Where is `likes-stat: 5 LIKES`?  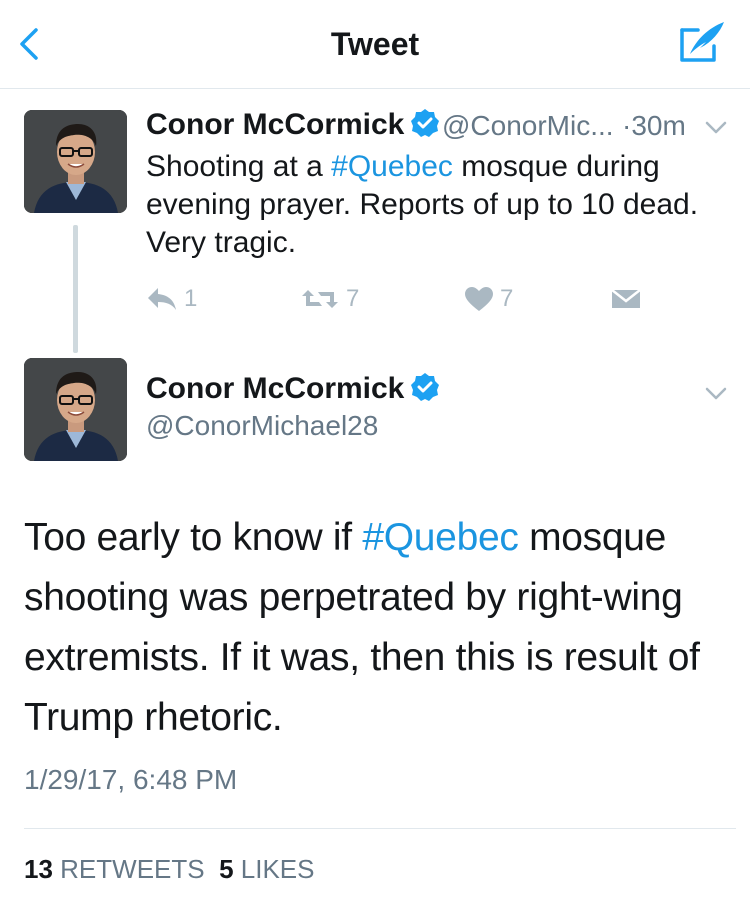 likes-stat: 5 LIKES is located at coordinates (266, 869).